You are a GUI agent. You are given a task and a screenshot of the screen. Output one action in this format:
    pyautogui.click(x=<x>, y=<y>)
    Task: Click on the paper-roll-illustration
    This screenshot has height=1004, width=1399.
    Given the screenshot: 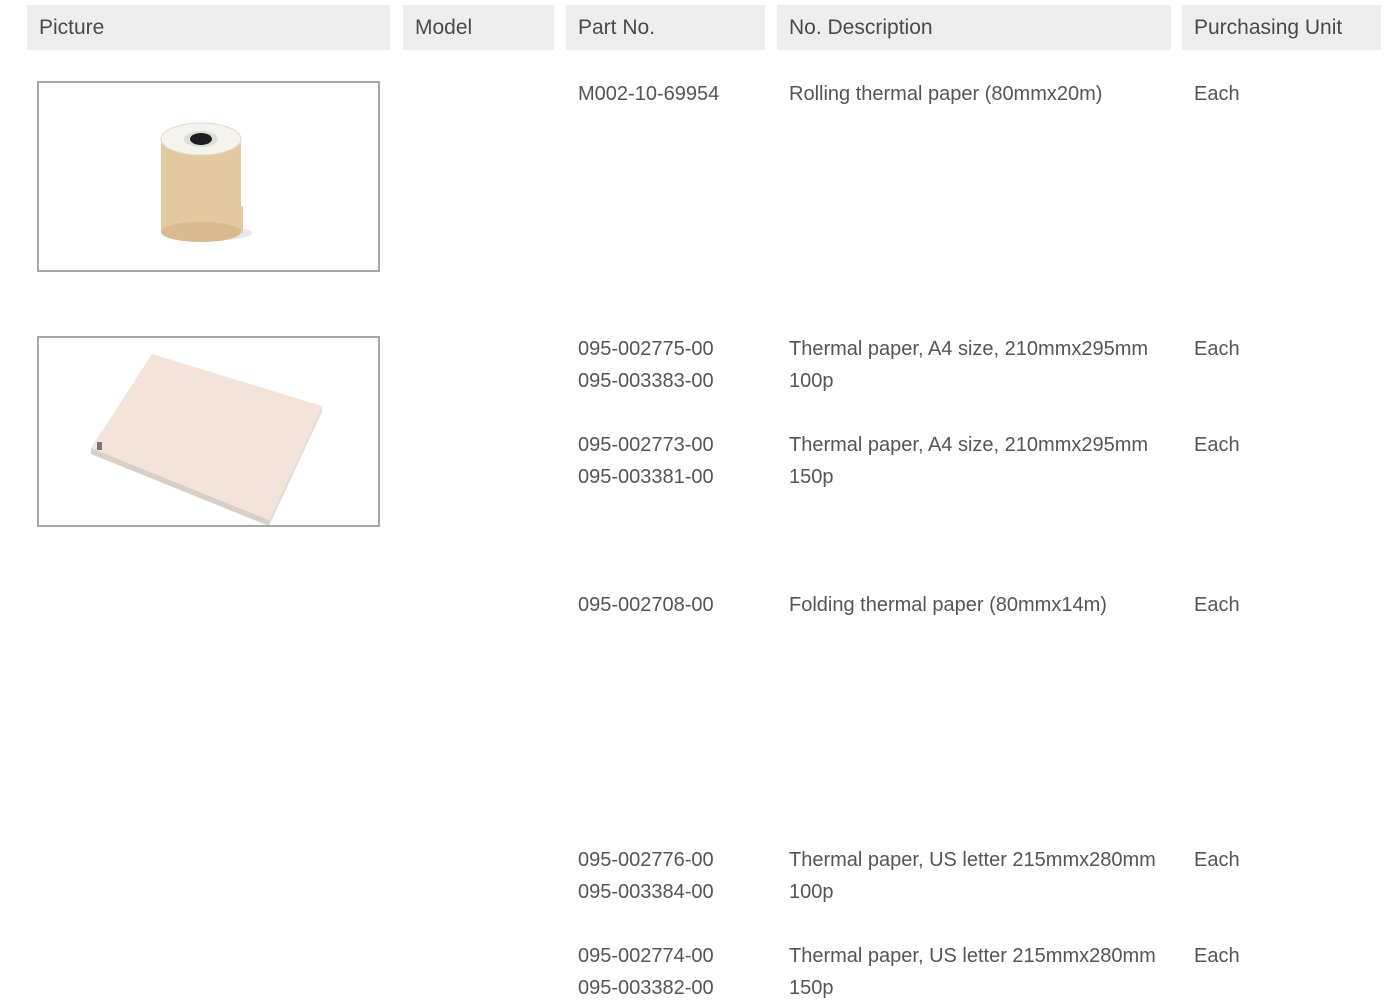 What is the action you would take?
    pyautogui.click(x=206, y=182)
    